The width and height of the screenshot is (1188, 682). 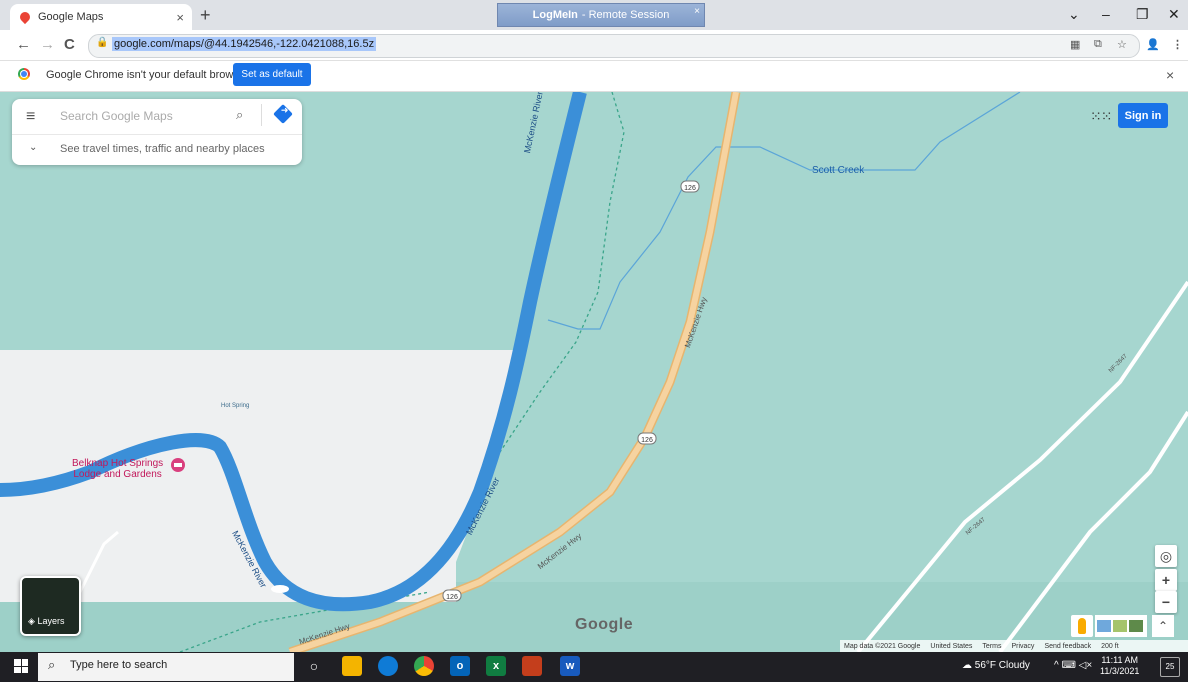 I want to click on route-126-shield-south: 126, so click(x=452, y=595).